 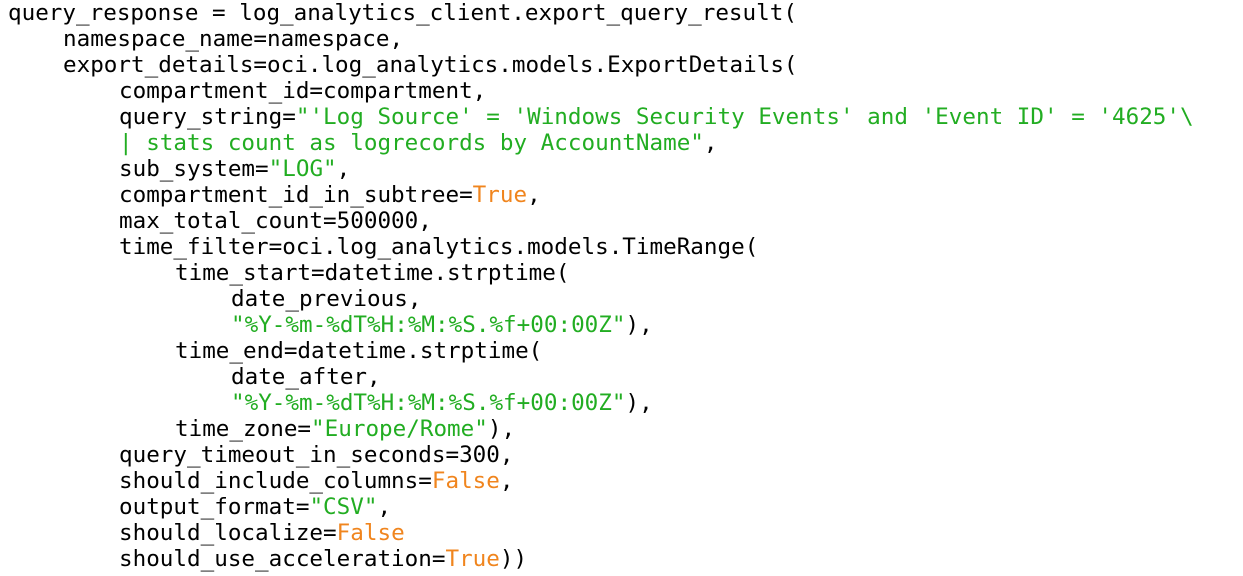 What do you see at coordinates (233, 39) in the screenshot?
I see `code-text: namespace_name=namespace,` at bounding box center [233, 39].